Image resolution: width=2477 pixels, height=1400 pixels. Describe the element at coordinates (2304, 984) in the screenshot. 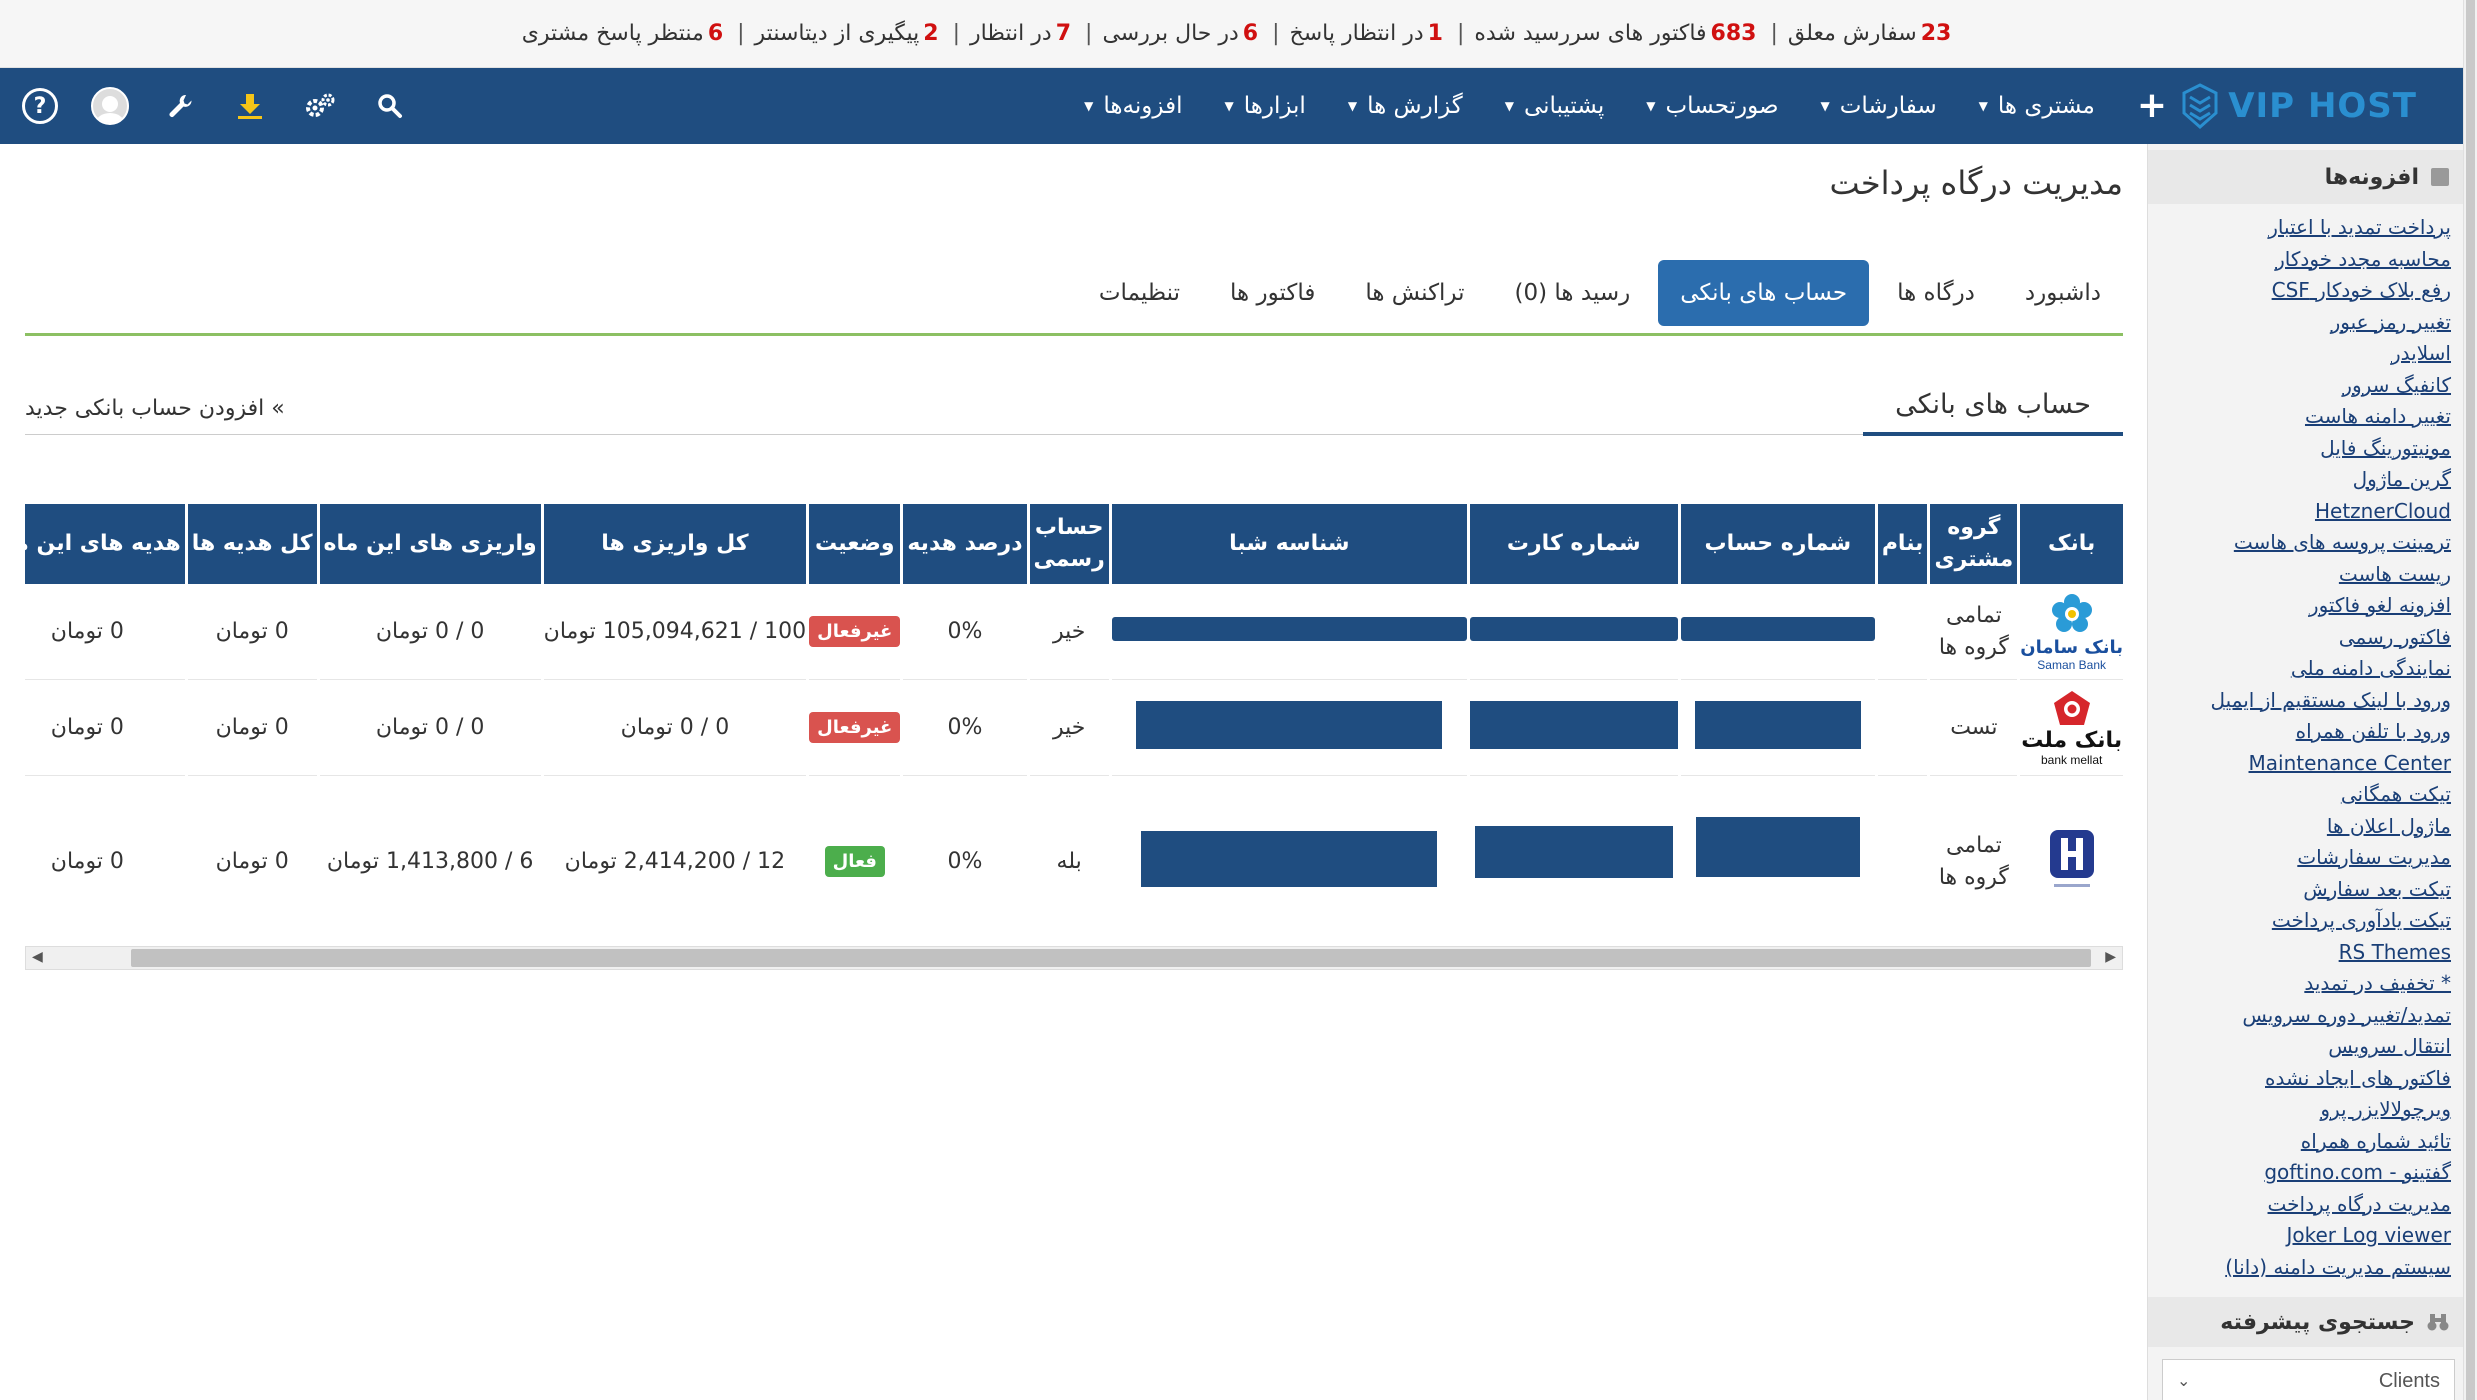

I see `sidebar-link: * تخفیف در تمدید` at that location.